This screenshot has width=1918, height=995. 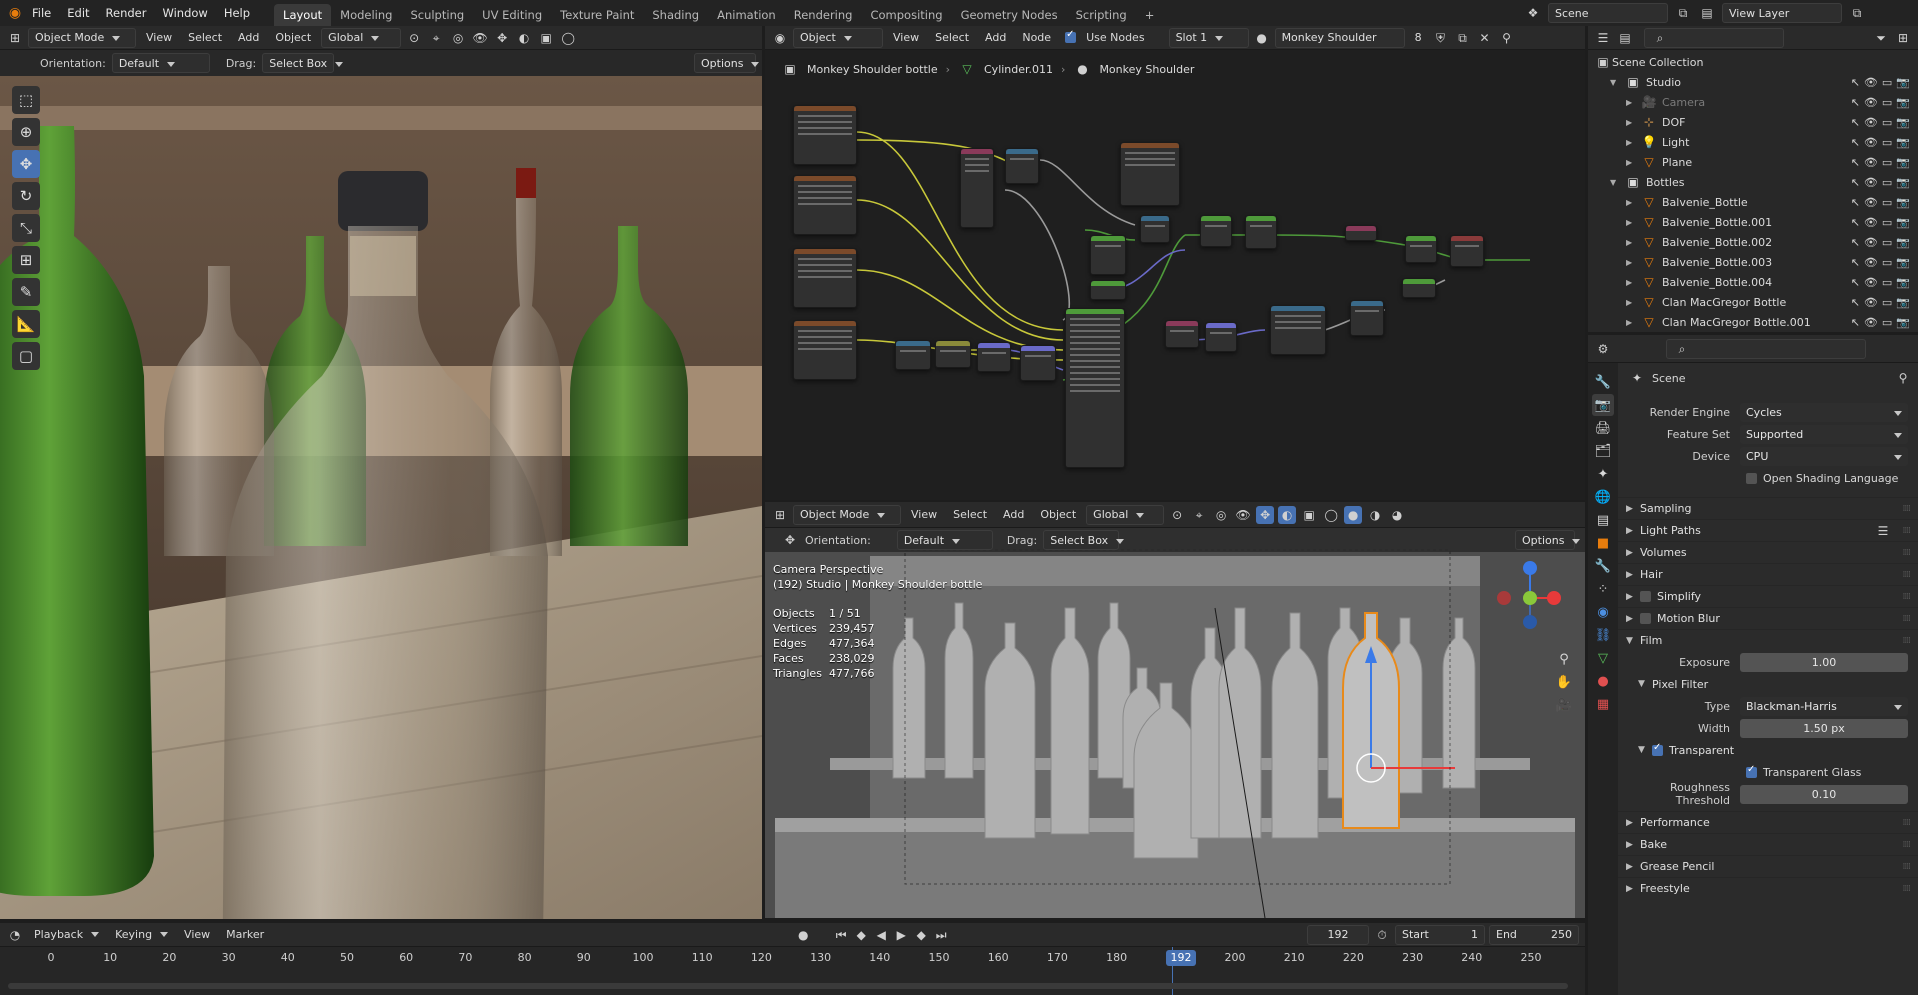 What do you see at coordinates (15, 13) in the screenshot?
I see `blender-logo-icon: ◉` at bounding box center [15, 13].